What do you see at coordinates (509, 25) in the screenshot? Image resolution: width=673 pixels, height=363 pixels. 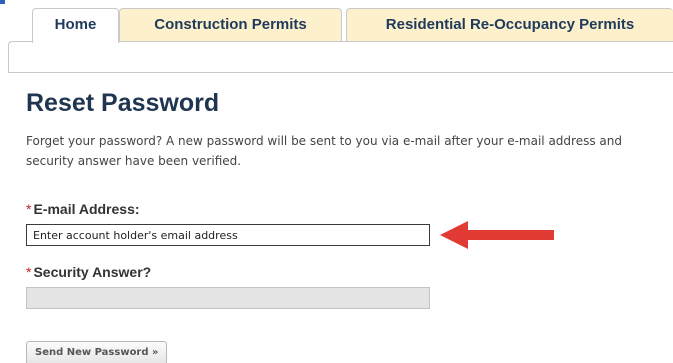 I see `tab-residential-re-occupancy-permits: Residential Re-Occupancy Permits` at bounding box center [509, 25].